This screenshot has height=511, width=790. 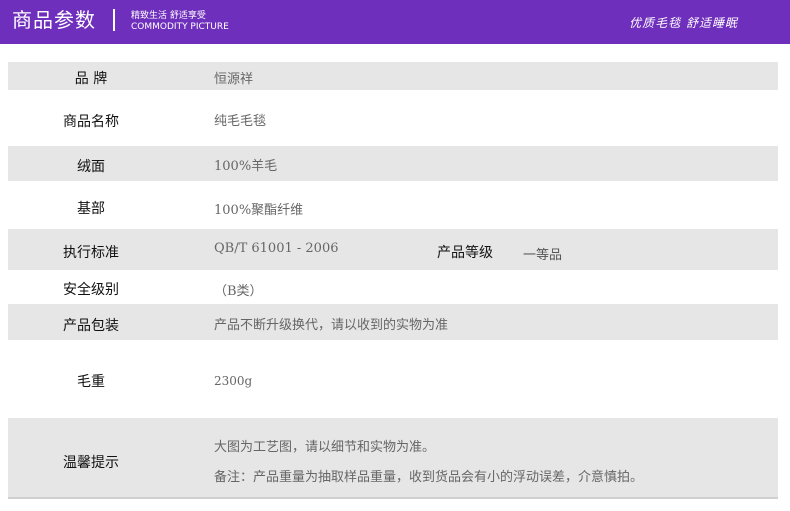 I want to click on param-value: 100%聚酯纤维, so click(x=259, y=210).